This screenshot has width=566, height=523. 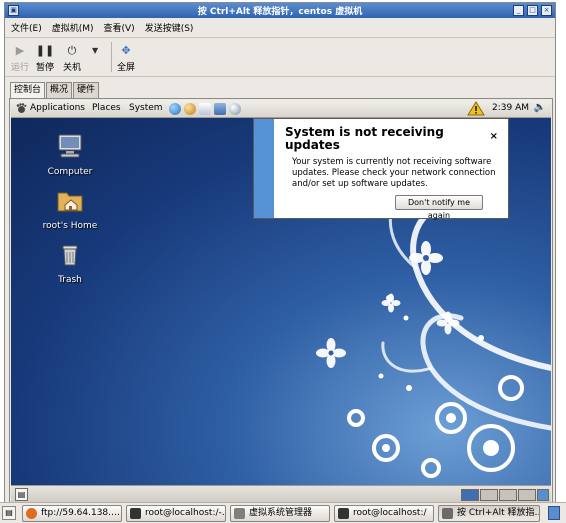 I want to click on host-show-desktop-icon: ▤, so click(x=9, y=513).